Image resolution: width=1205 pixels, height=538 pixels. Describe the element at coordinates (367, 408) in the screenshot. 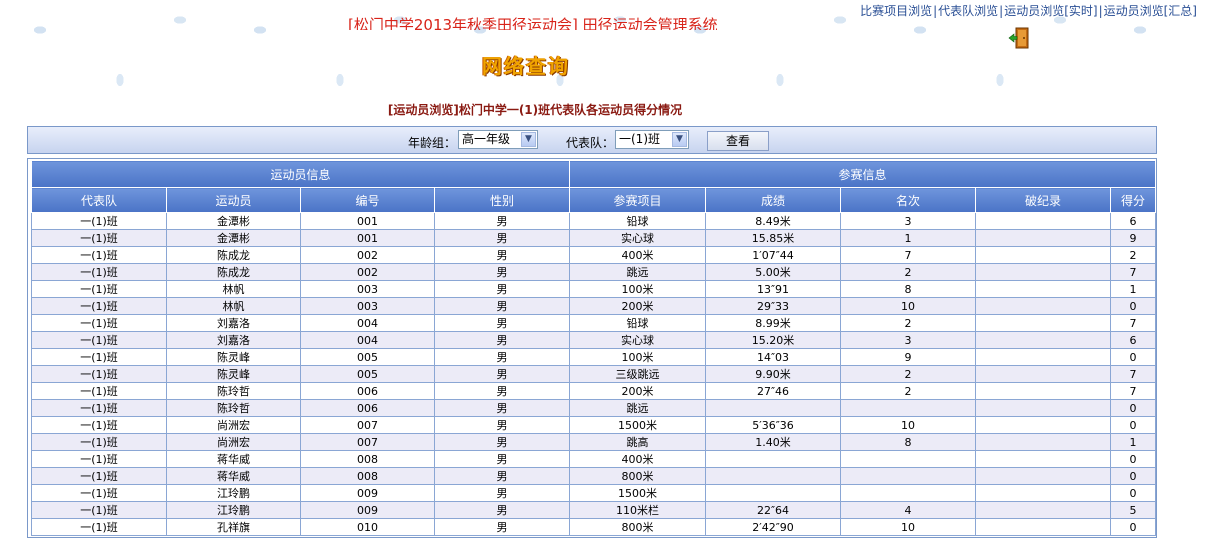

I see `cell-number: 006` at that location.